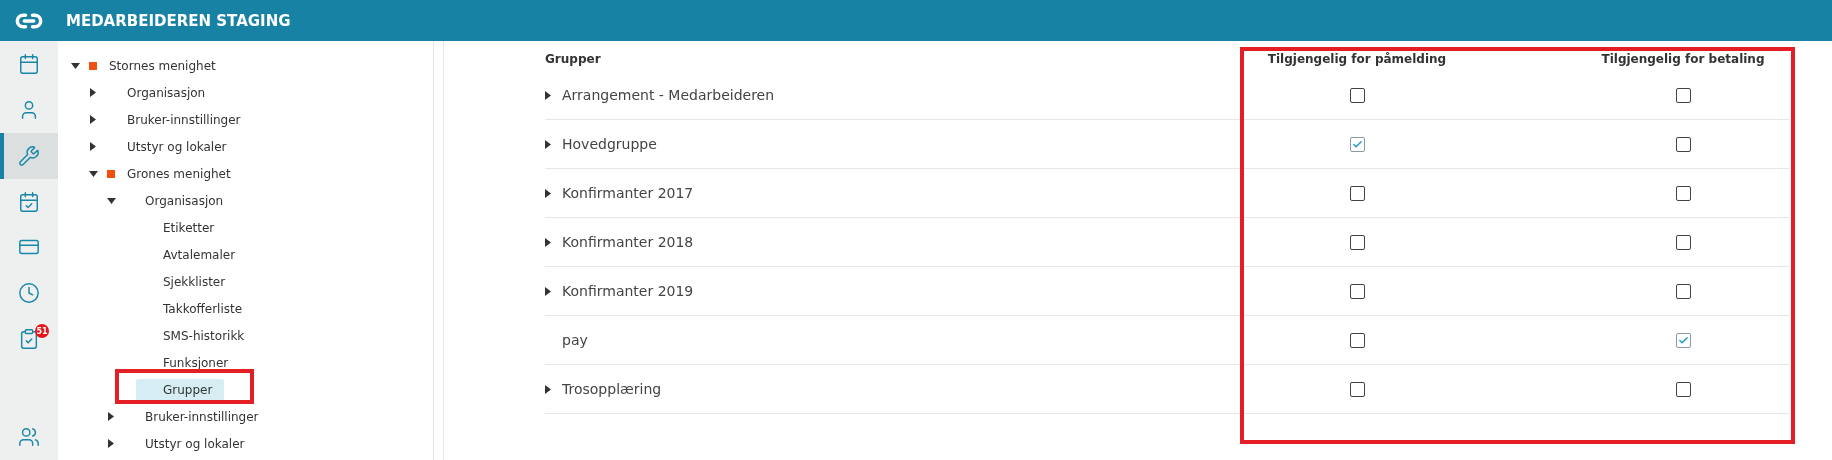 The height and width of the screenshot is (460, 1832). Describe the element at coordinates (29, 437) in the screenshot. I see `people-icon` at that location.